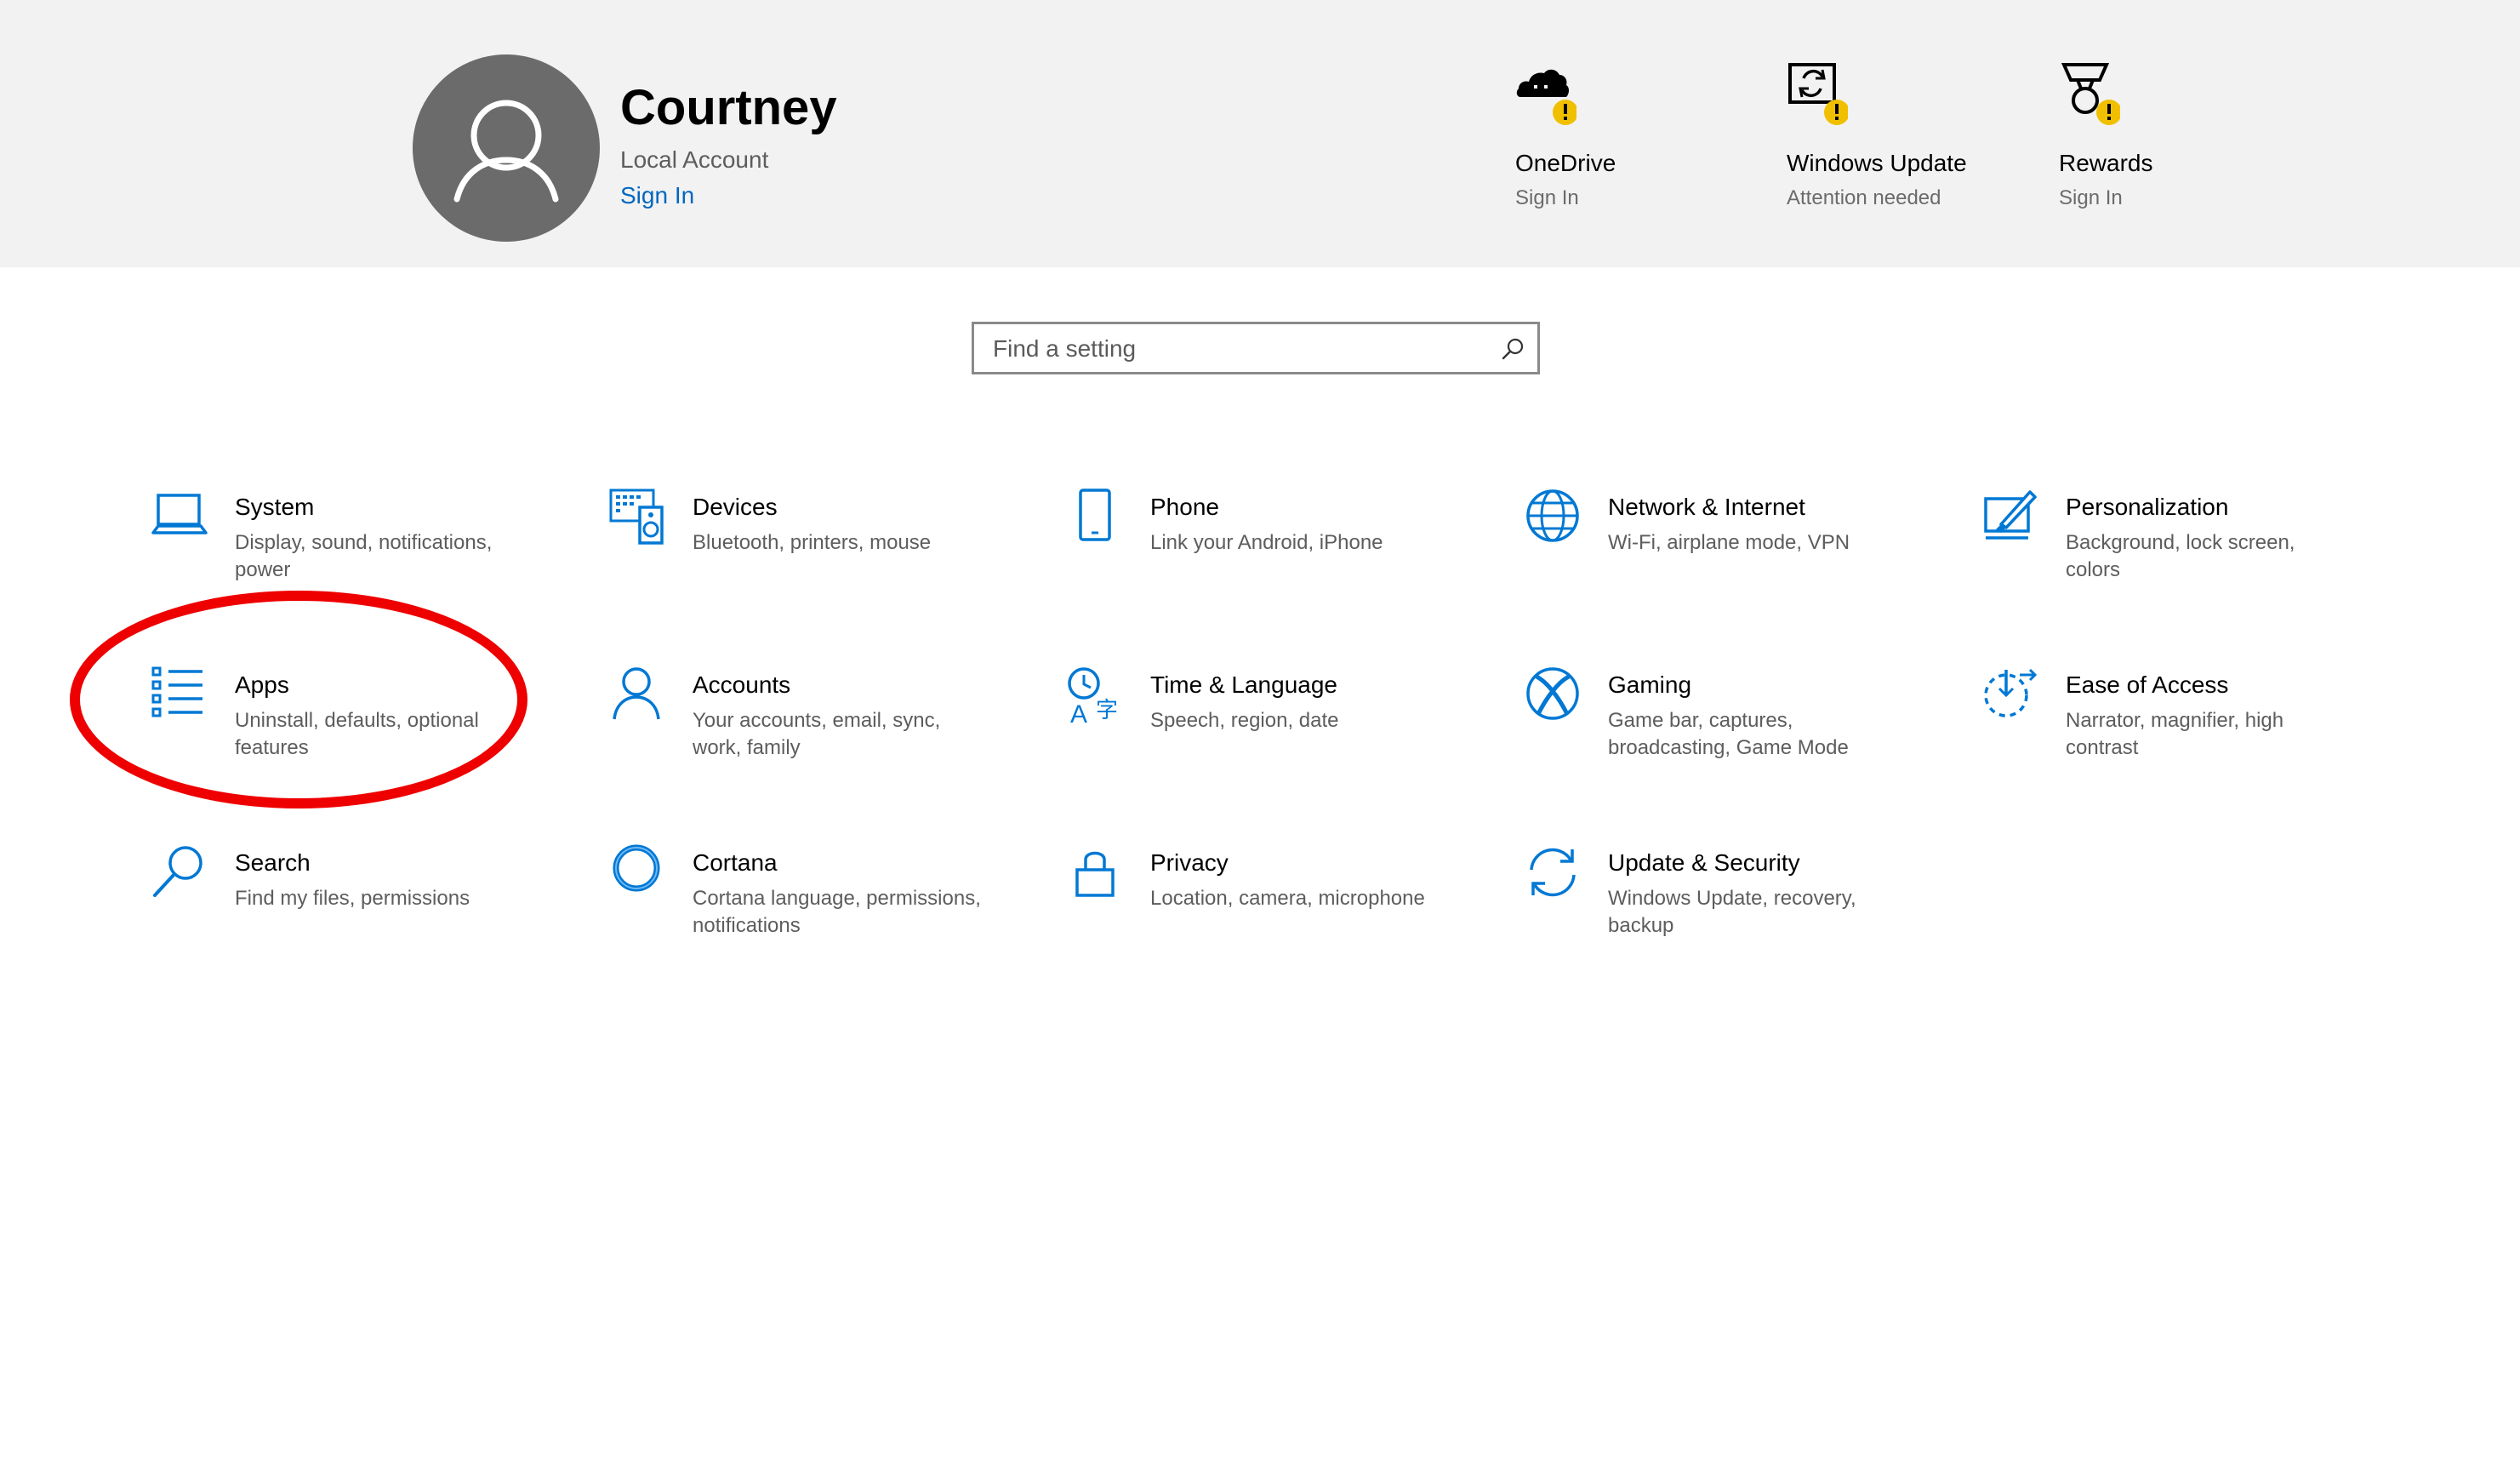 The height and width of the screenshot is (1457, 2520). I want to click on rewards-medal-icon, so click(2091, 94).